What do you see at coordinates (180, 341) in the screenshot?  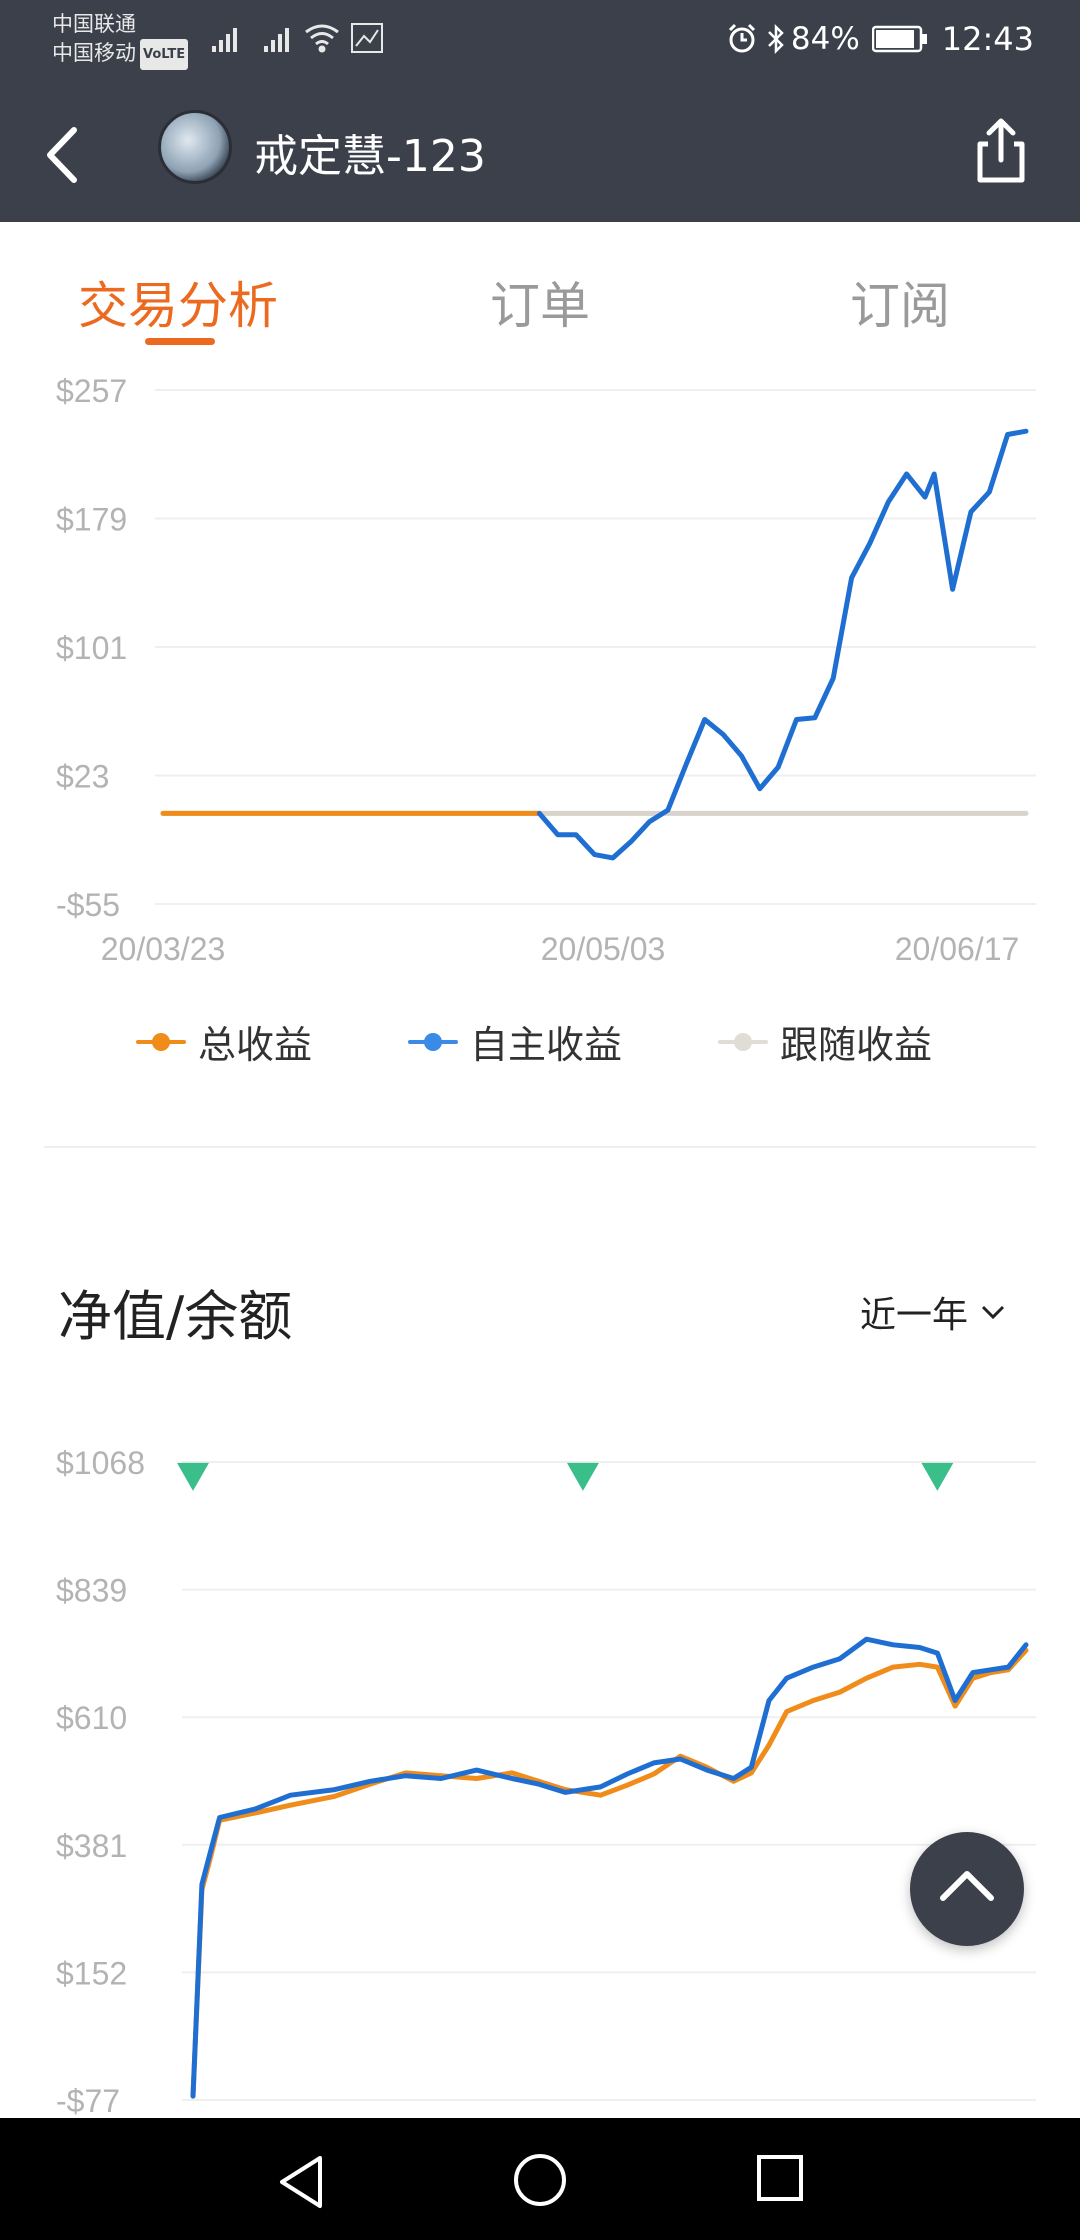 I see `tab-active-indicator` at bounding box center [180, 341].